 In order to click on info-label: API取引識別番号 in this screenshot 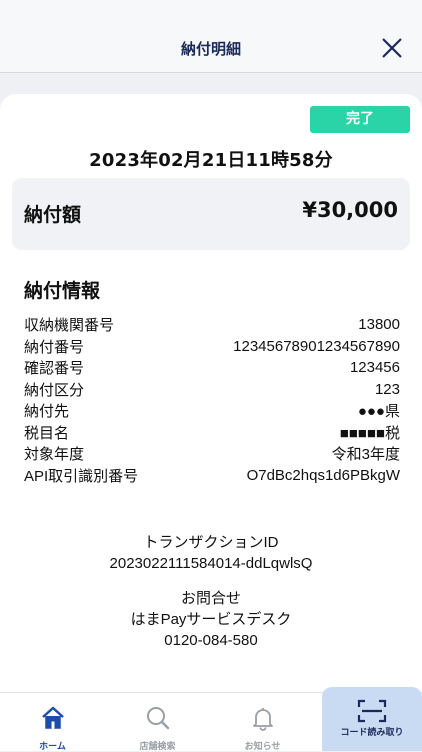, I will do `click(81, 476)`.